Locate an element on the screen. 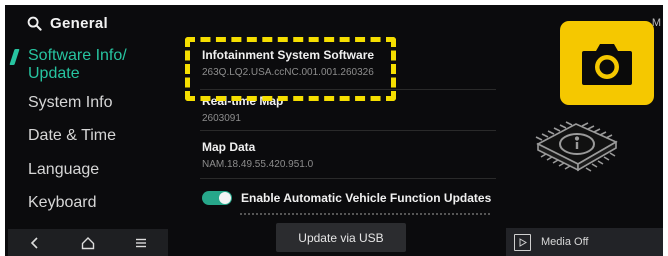 The width and height of the screenshot is (668, 256). realtime-map-version: 2603091 is located at coordinates (221, 118).